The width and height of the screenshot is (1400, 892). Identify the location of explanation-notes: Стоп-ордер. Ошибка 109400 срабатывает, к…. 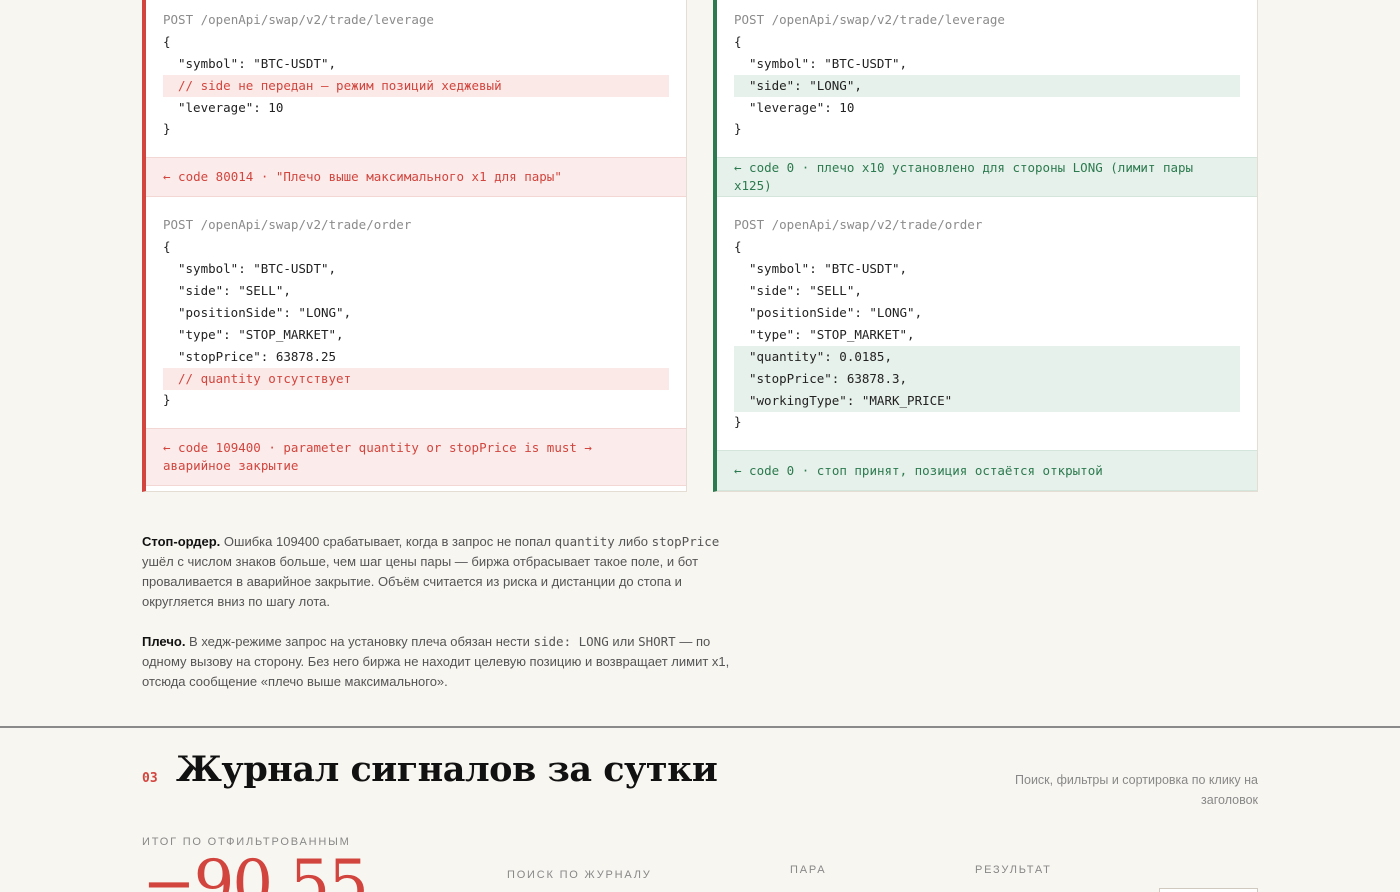
(437, 622).